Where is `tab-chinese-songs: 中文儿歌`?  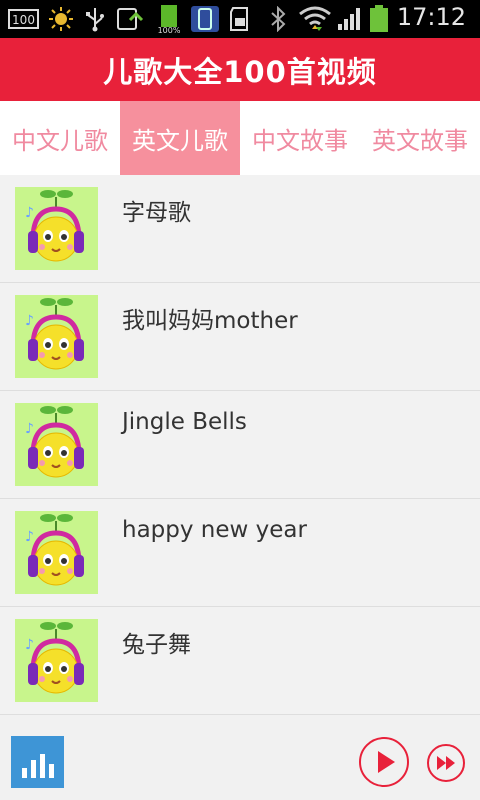
tab-chinese-songs: 中文儿歌 is located at coordinates (60, 138).